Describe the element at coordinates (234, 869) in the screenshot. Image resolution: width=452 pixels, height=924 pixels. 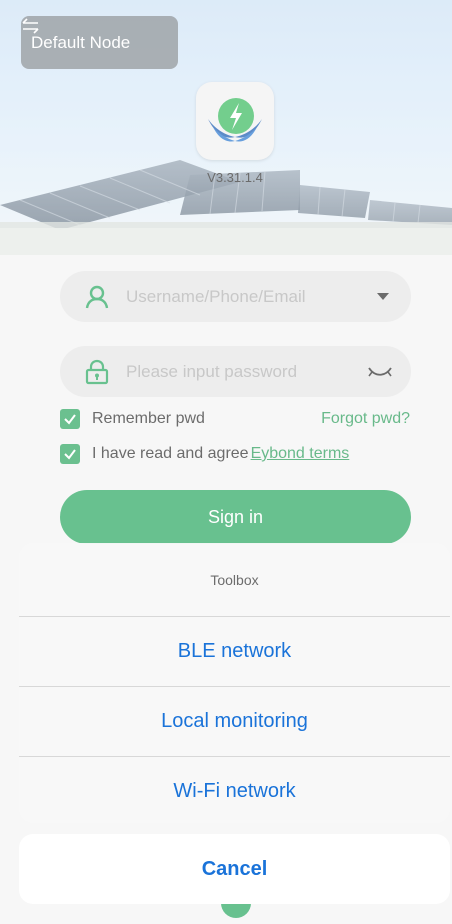
I see `cancel-button: Cancel` at that location.